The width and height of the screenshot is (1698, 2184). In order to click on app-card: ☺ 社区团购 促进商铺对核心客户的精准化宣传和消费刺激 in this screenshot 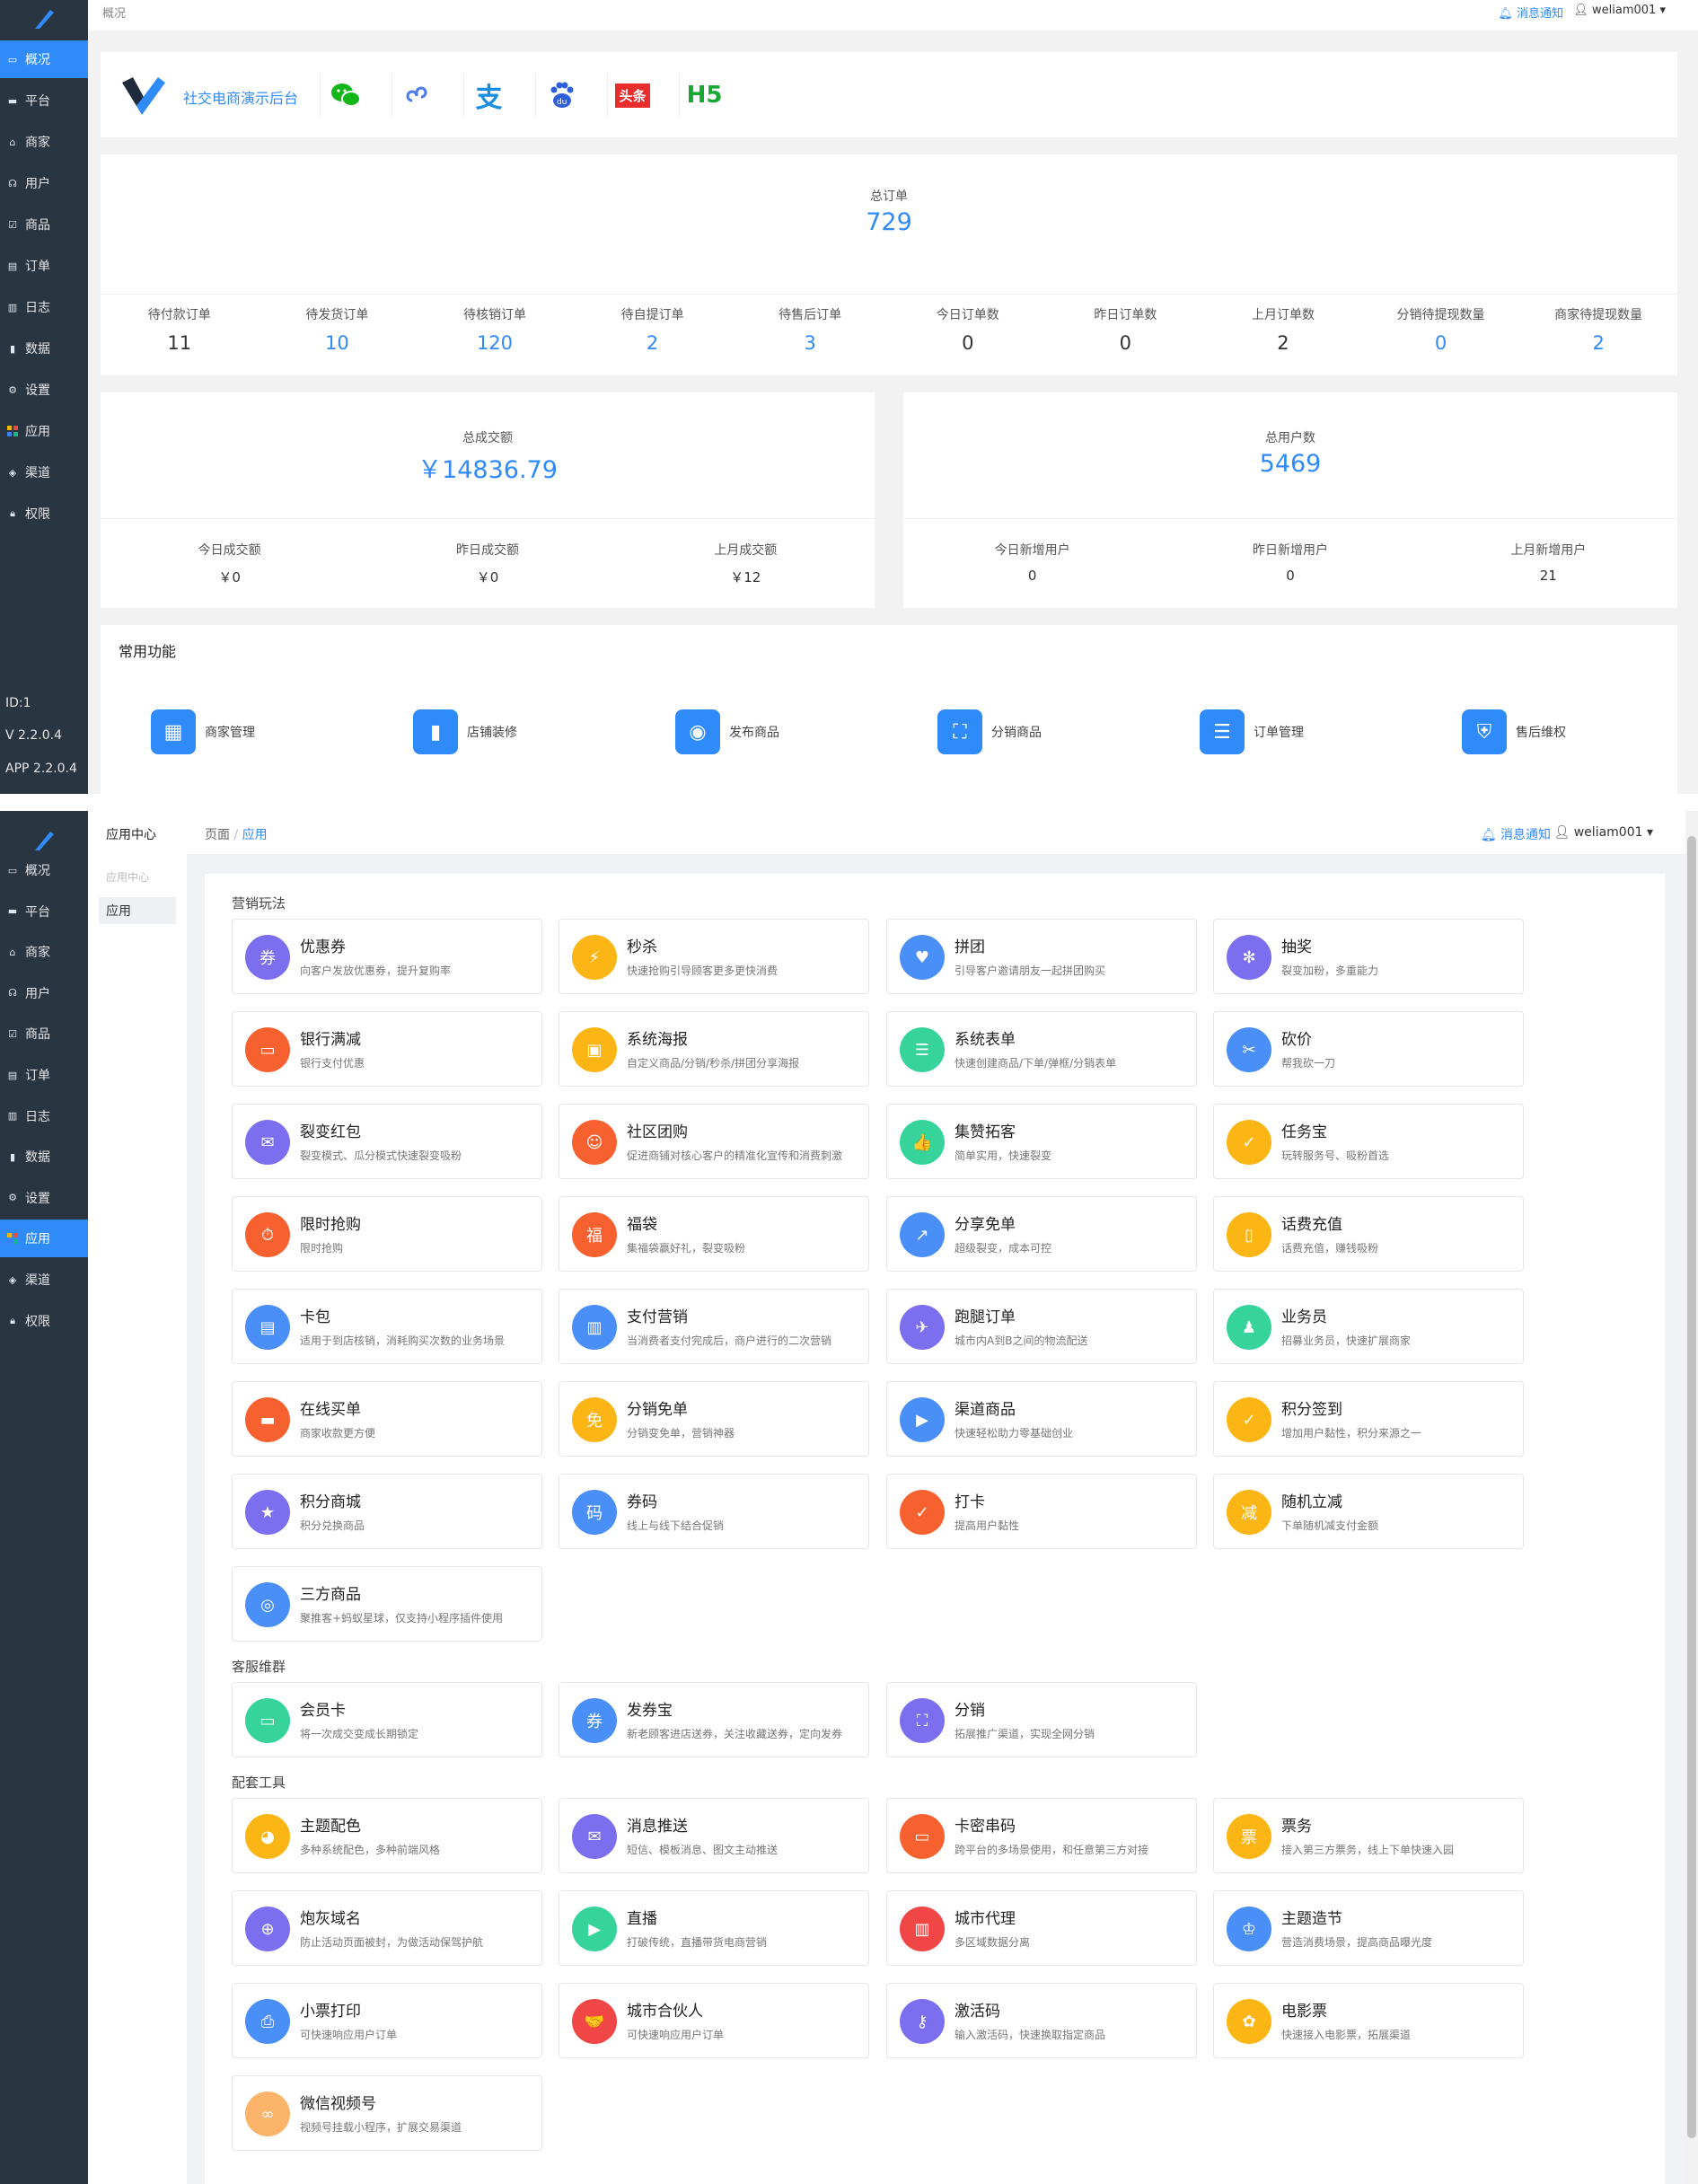, I will do `click(714, 1141)`.